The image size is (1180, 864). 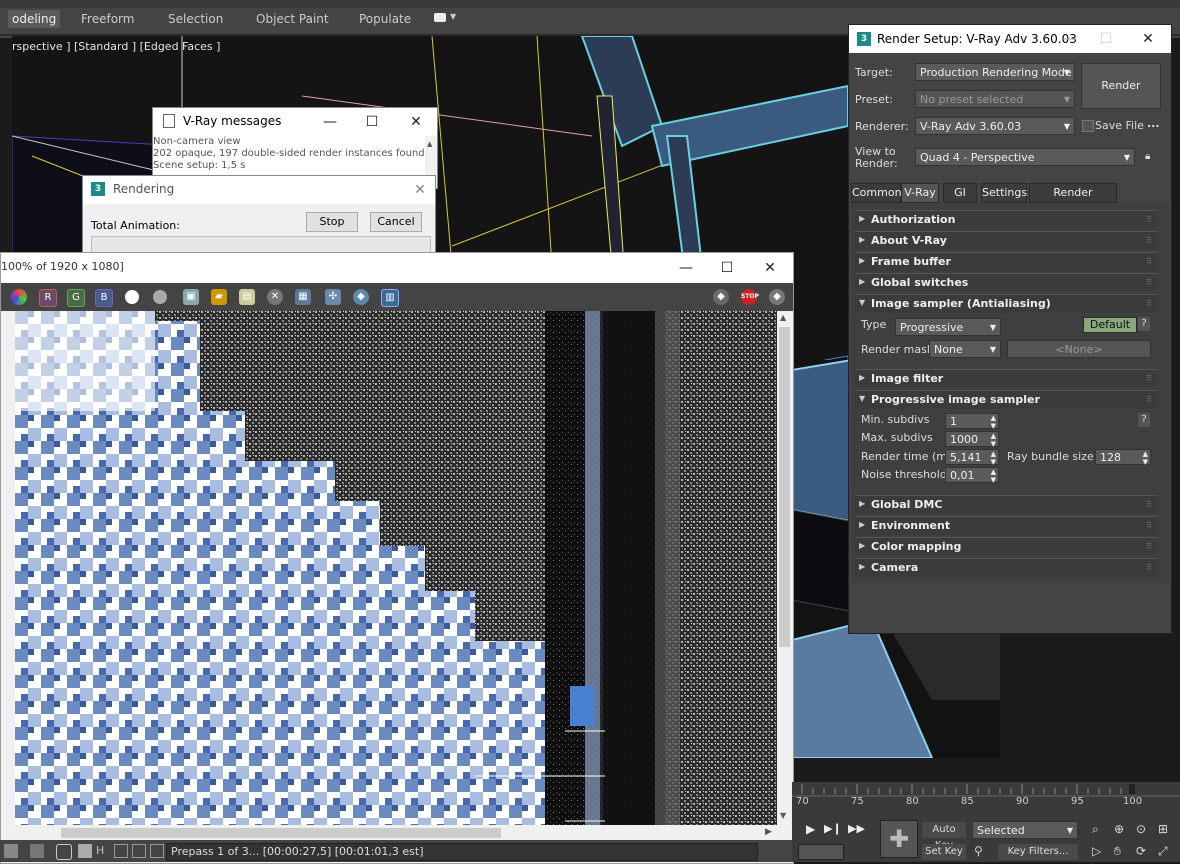 I want to click on color-channels-icon, so click(x=19, y=297).